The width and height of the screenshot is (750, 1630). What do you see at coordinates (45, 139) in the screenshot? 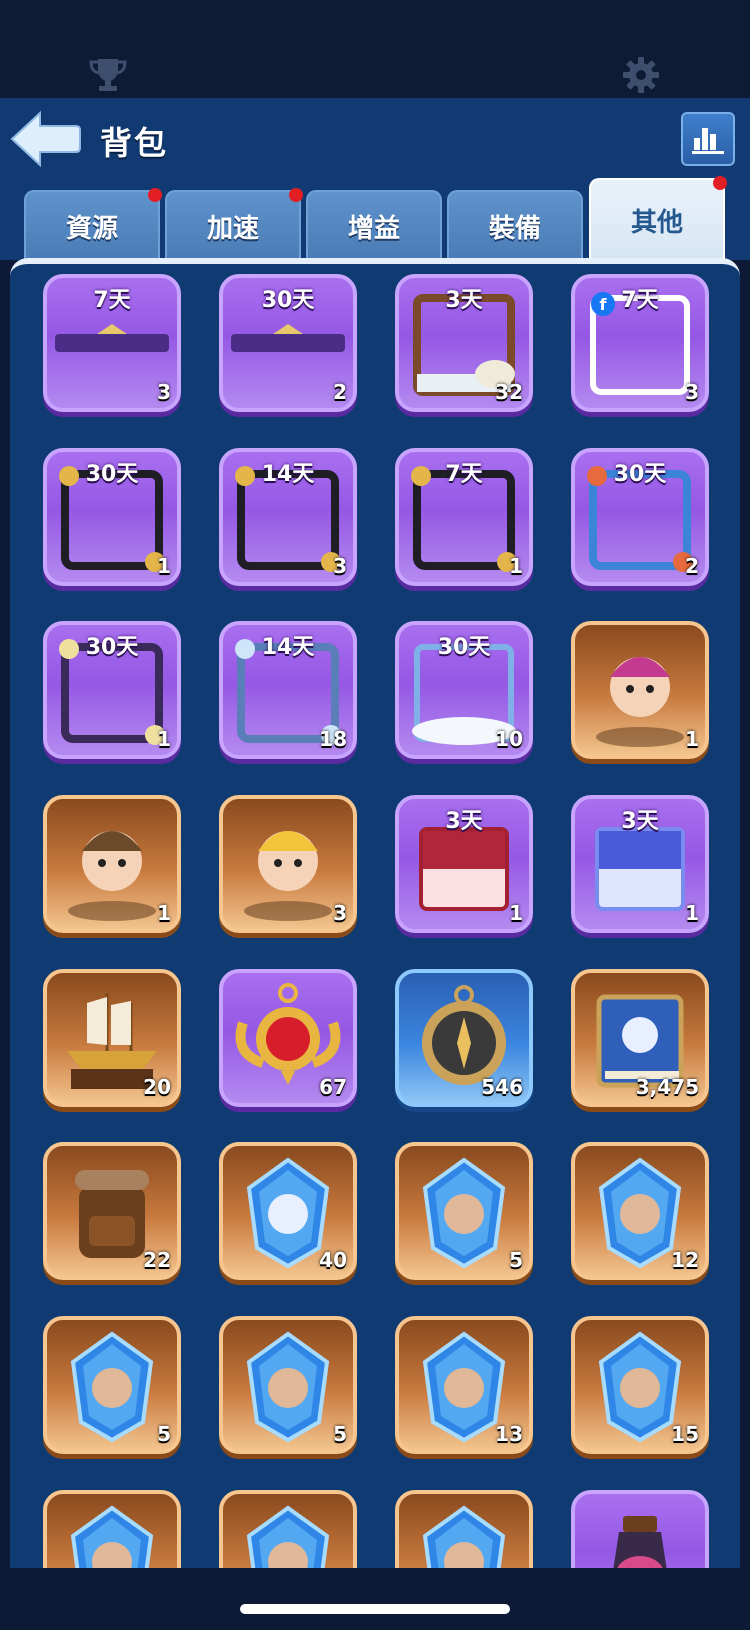
I see `back-arrow-icon` at bounding box center [45, 139].